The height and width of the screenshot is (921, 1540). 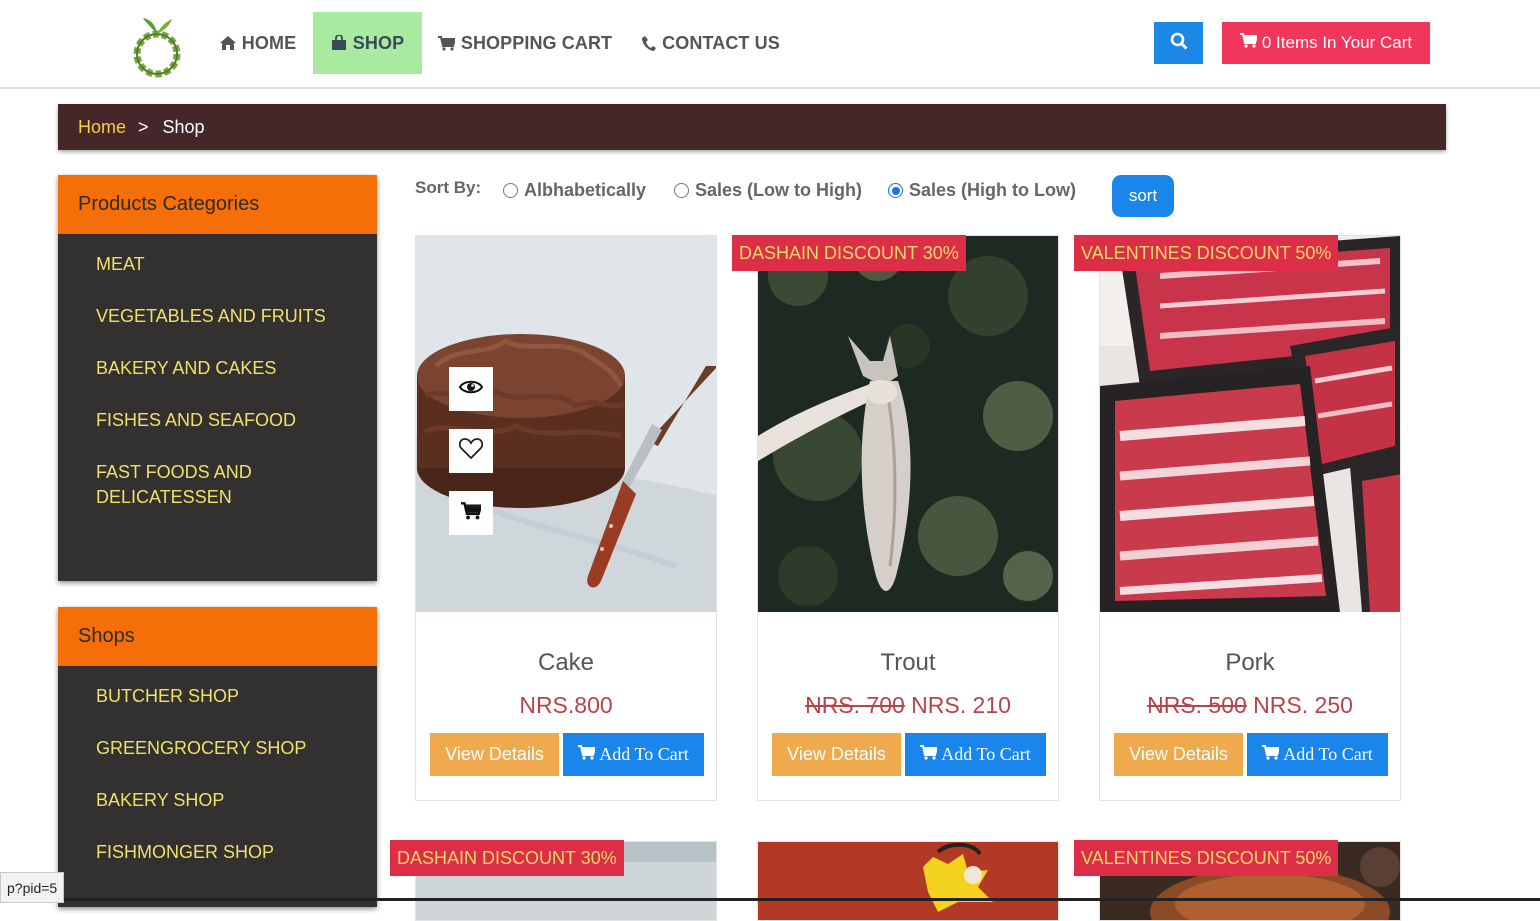 I want to click on quick-add-to-cart-button, so click(x=471, y=513).